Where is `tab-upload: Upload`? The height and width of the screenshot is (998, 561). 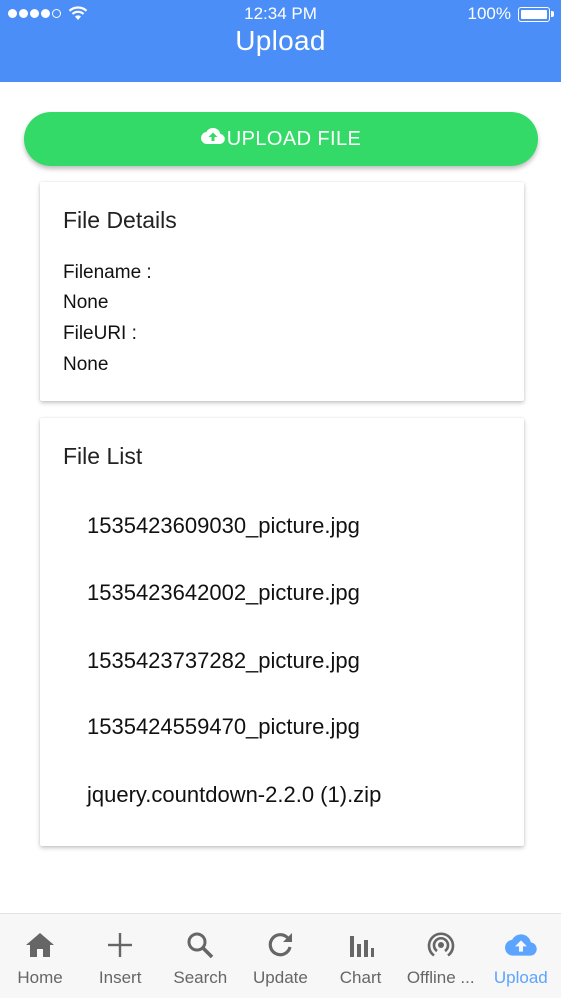
tab-upload: Upload is located at coordinates (521, 956).